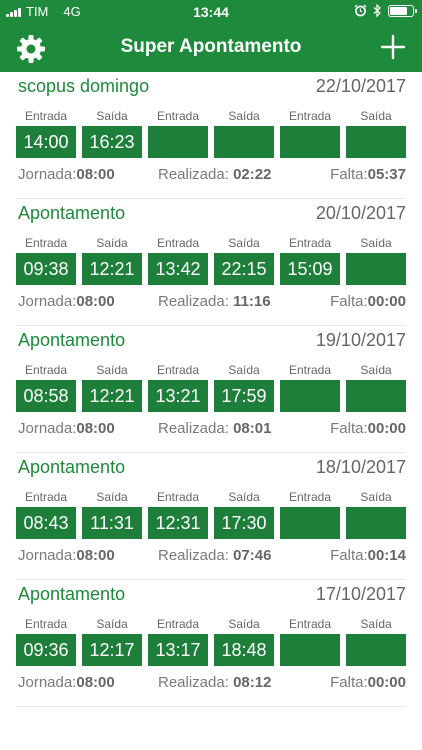  I want to click on battery-icon, so click(402, 10).